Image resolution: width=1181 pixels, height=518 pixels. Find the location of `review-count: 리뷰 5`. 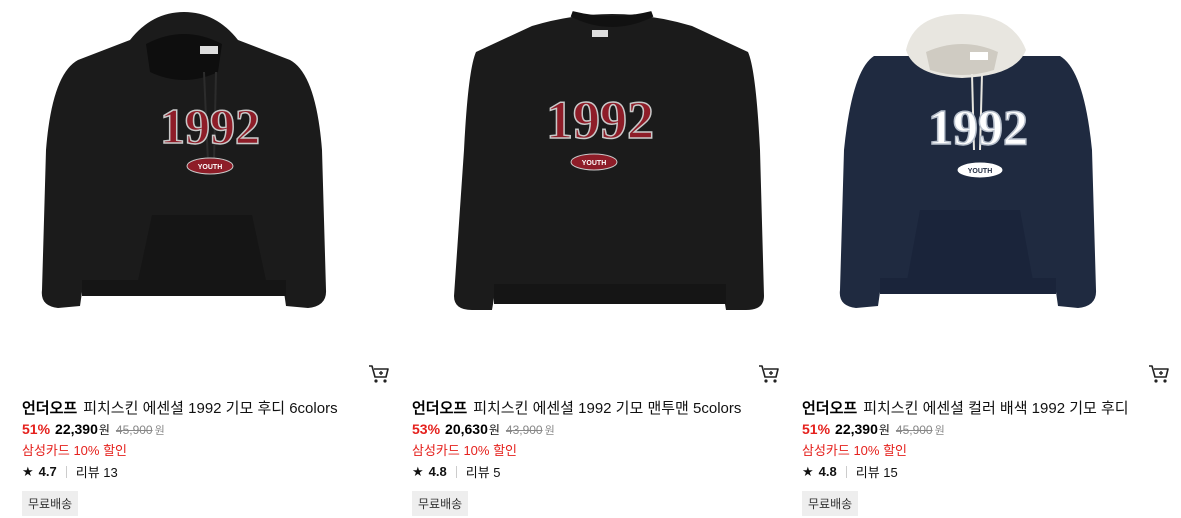

review-count: 리뷰 5 is located at coordinates (483, 471).